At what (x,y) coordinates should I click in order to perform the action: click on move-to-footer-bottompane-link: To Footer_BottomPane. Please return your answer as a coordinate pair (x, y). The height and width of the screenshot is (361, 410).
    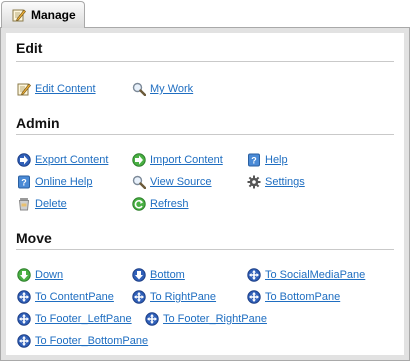
    Looking at the image, I should click on (82, 341).